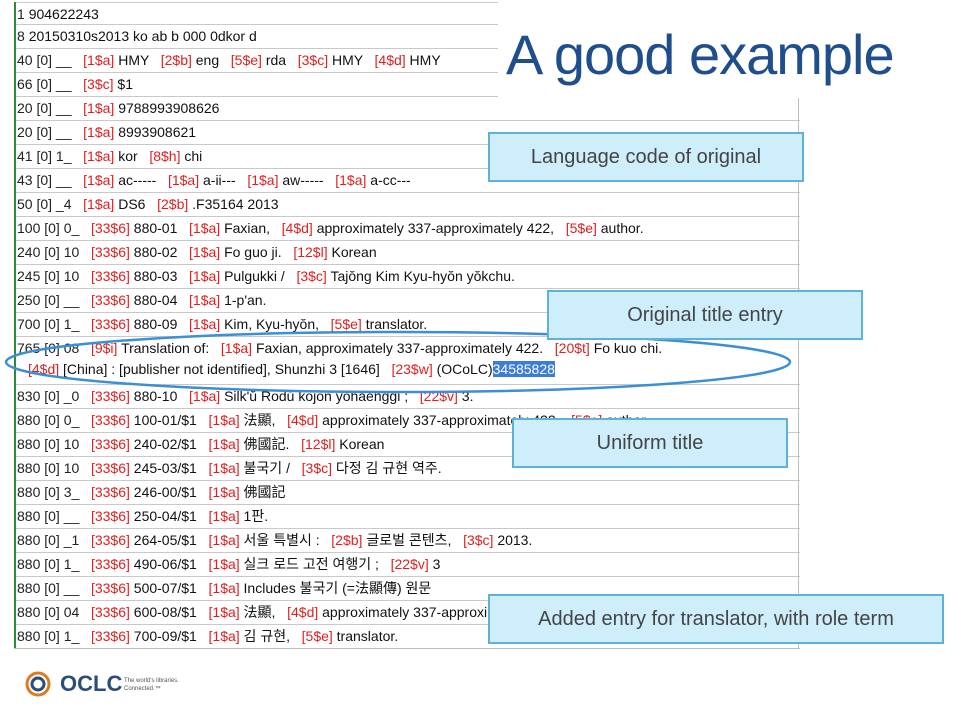 The height and width of the screenshot is (720, 960). I want to click on oclc-logo: OCLC The world's libraries. Connected.™, so click(114, 684).